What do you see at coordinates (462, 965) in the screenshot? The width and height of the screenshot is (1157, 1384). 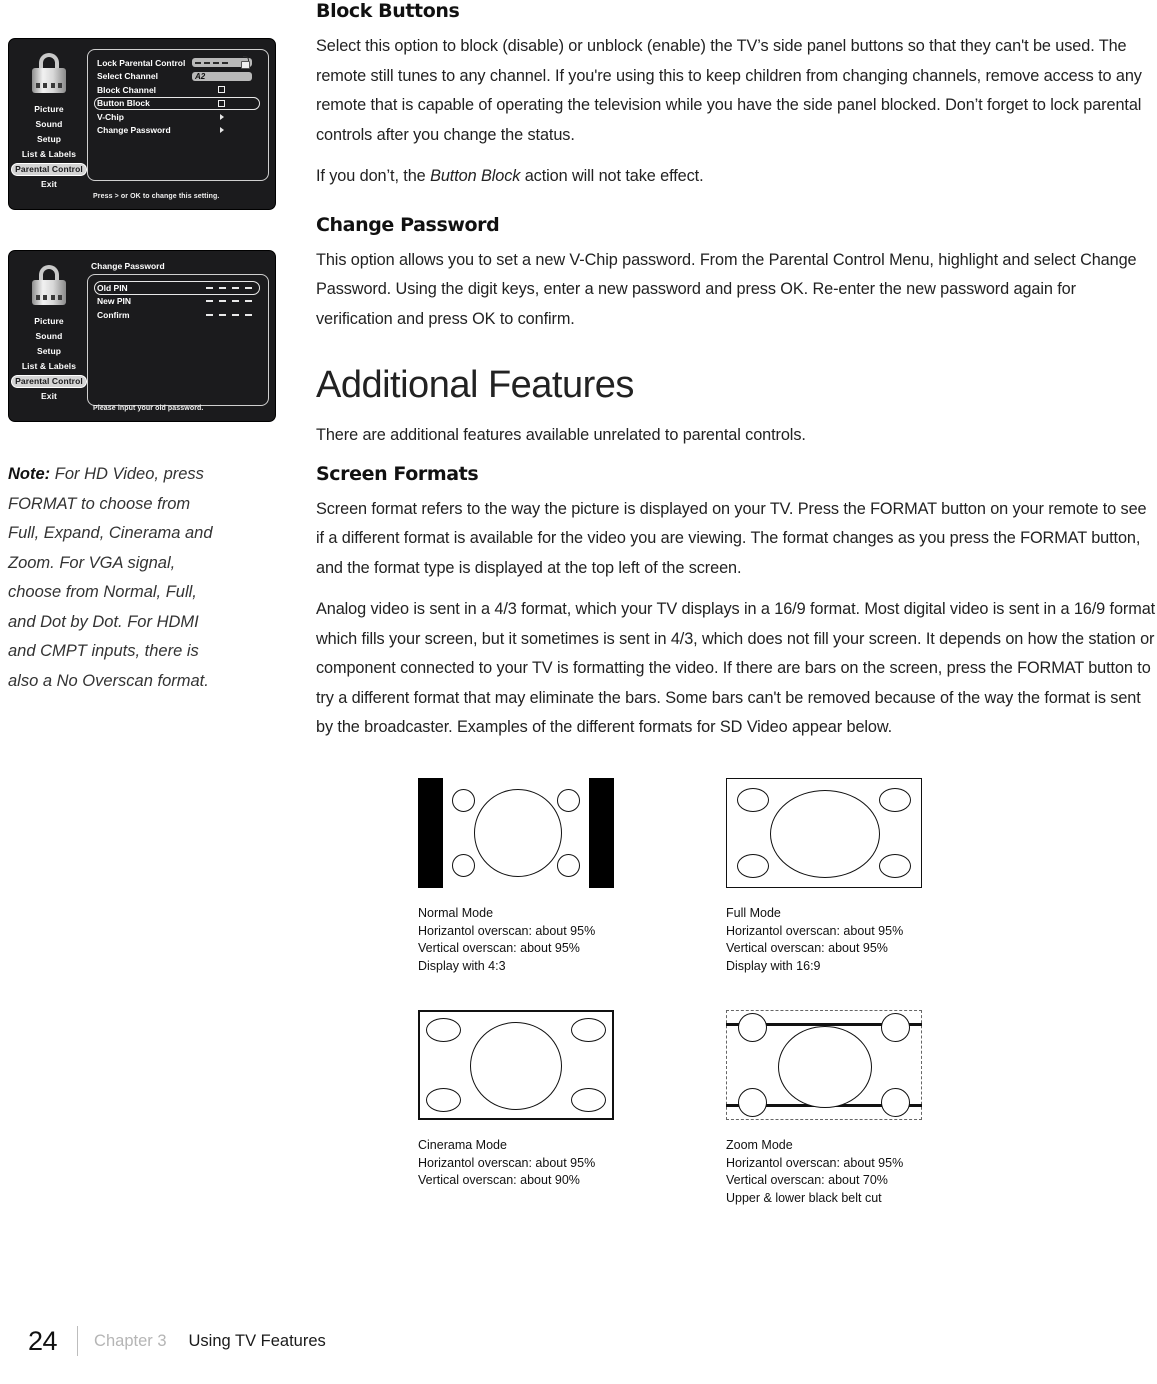 I see `diagram-normal-line-3: Display with 4:3` at bounding box center [462, 965].